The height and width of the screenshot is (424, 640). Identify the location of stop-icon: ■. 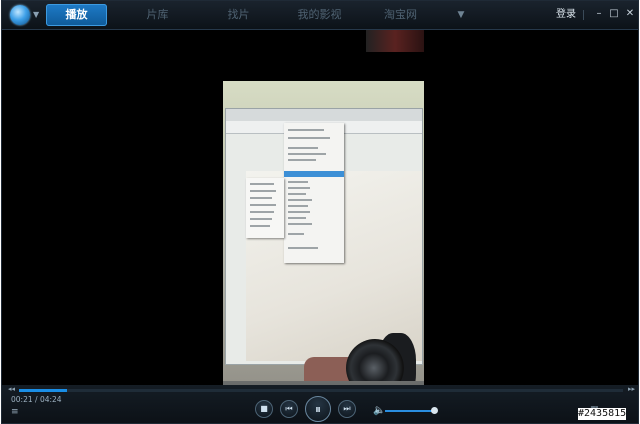
(264, 408).